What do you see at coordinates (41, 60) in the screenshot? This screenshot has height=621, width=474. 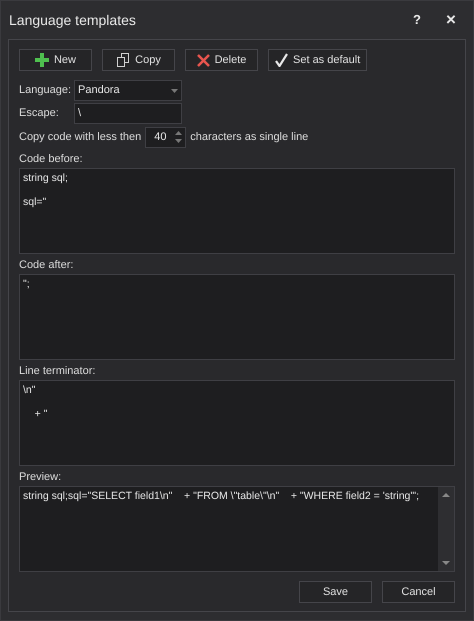 I see `plus-icon` at bounding box center [41, 60].